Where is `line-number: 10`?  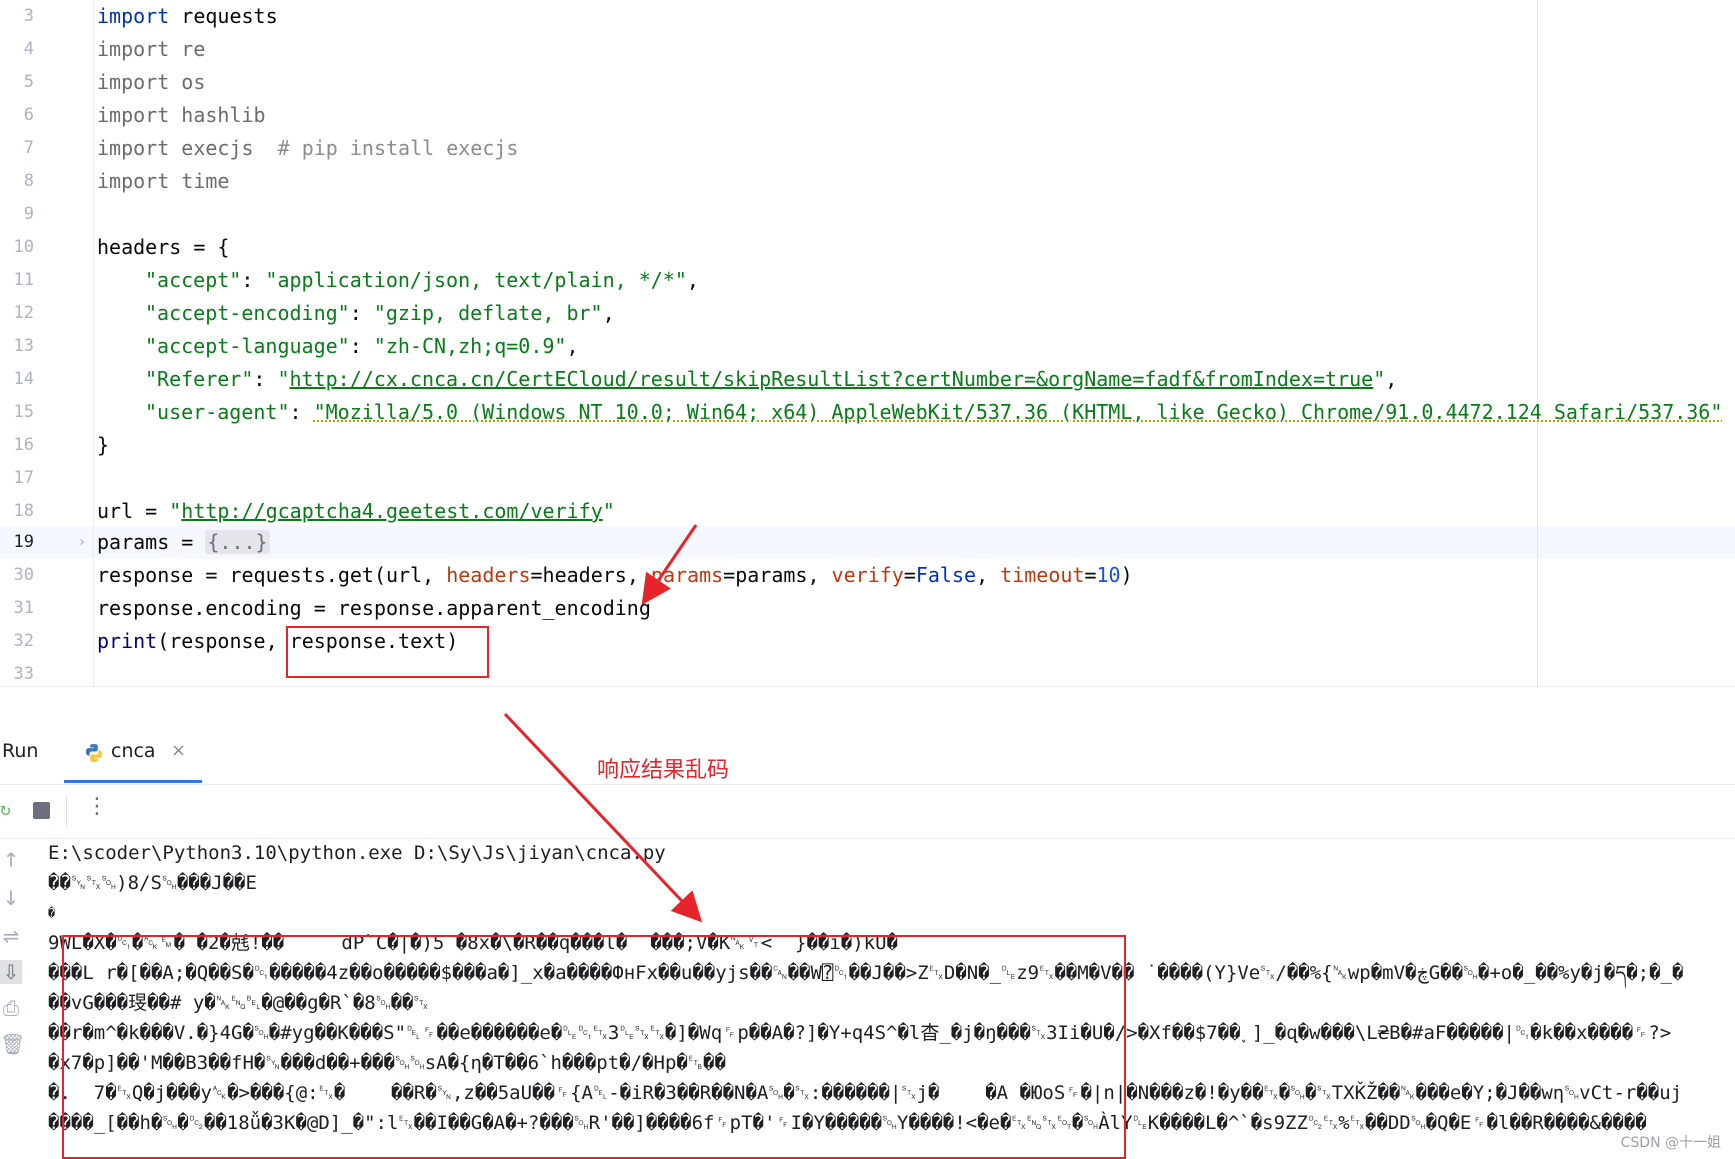
line-number: 10 is located at coordinates (23, 247).